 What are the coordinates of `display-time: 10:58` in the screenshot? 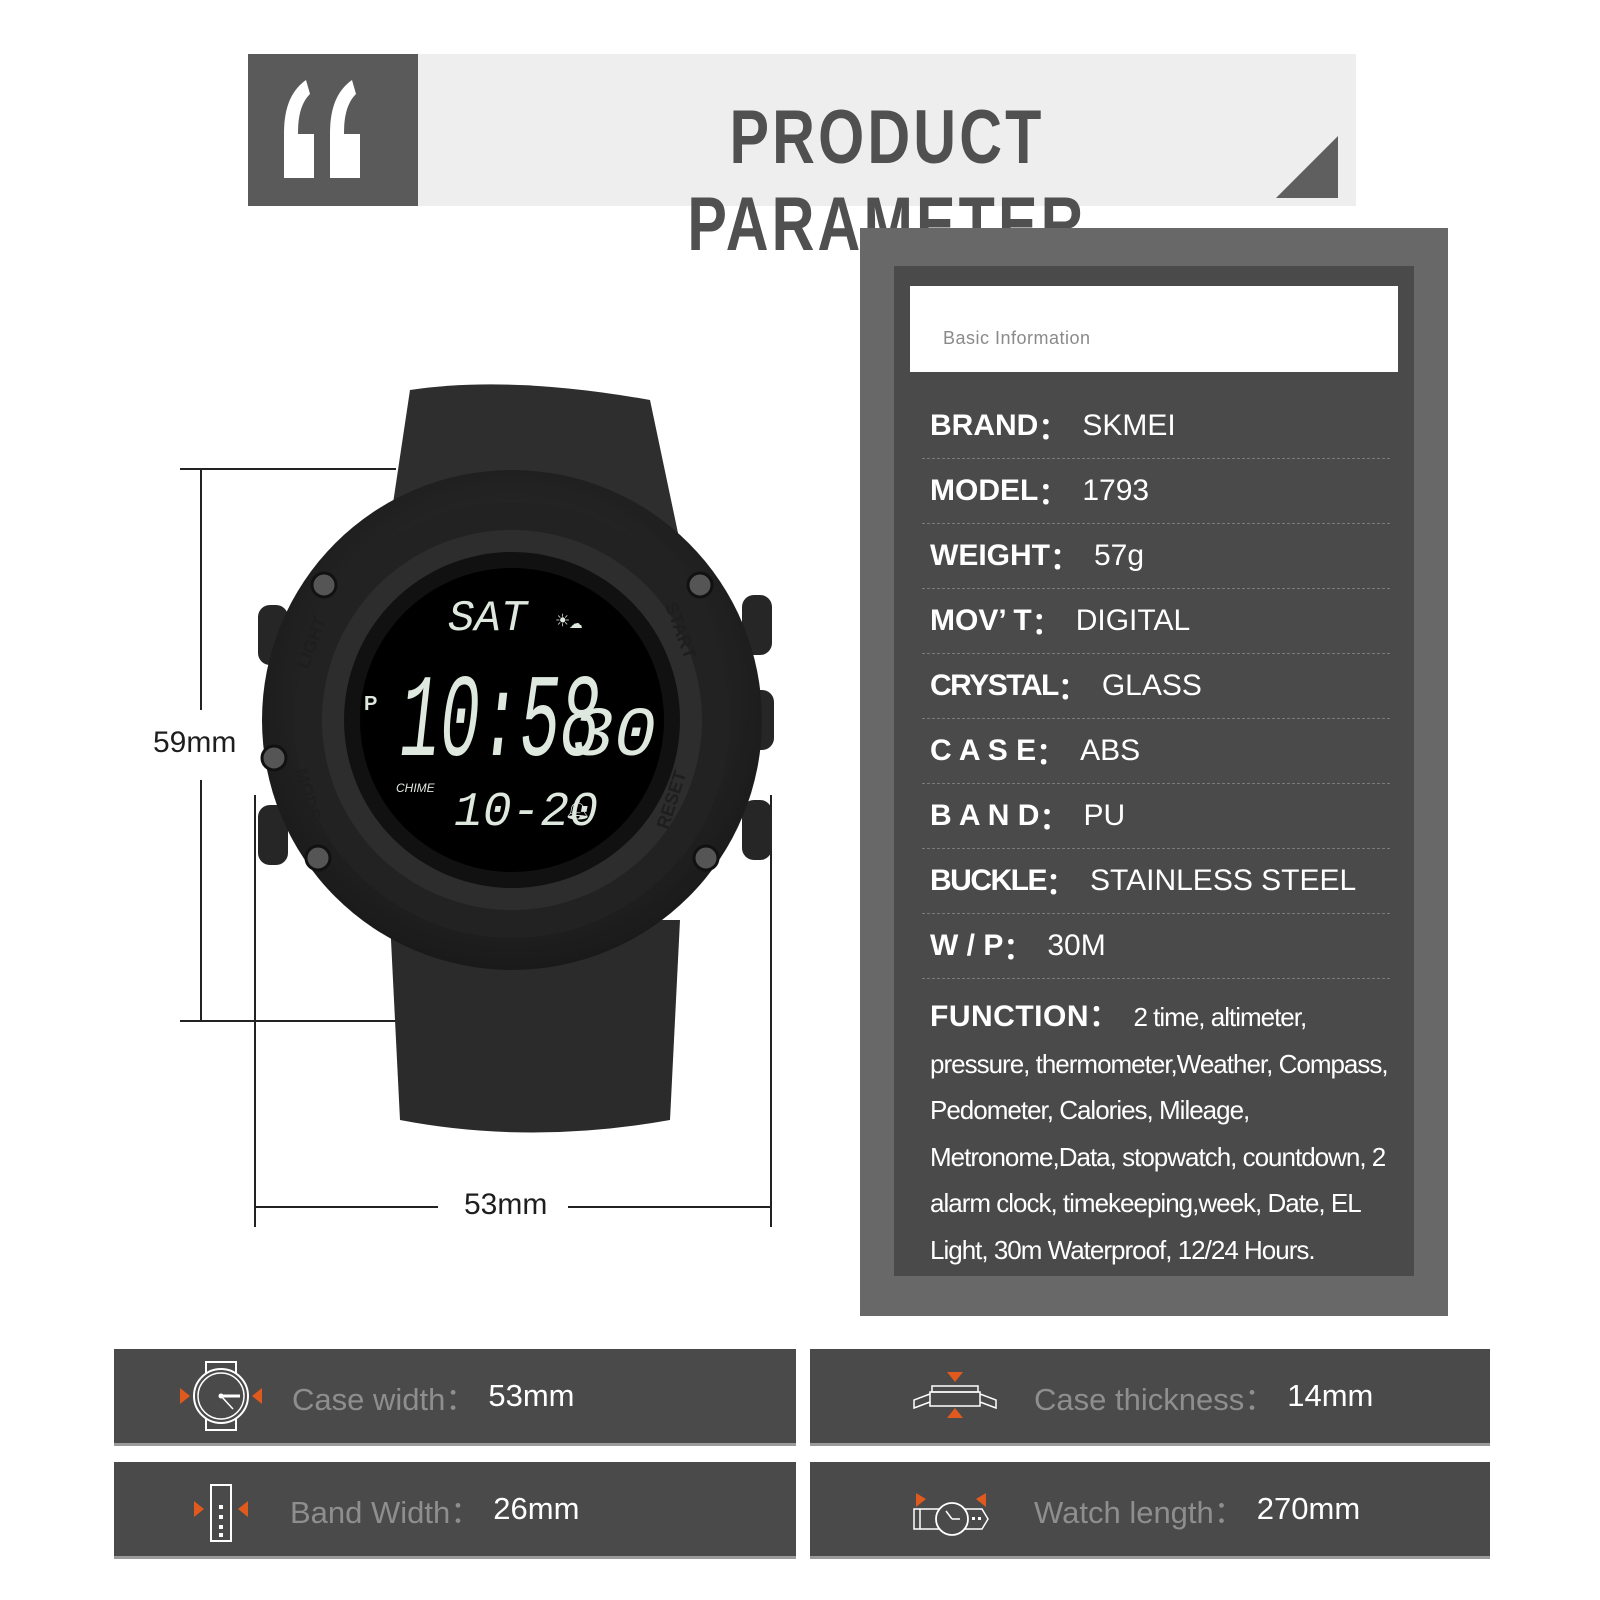 It's located at (500, 724).